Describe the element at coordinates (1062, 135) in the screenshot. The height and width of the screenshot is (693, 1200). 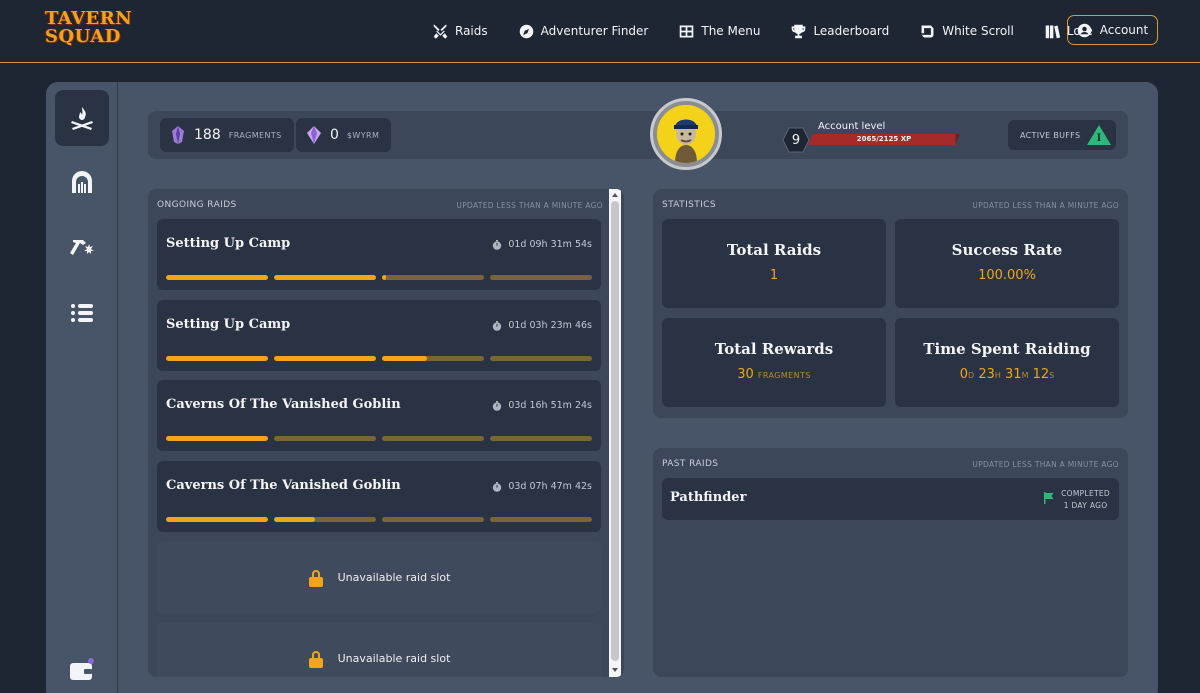
I see `active-buffs-button: ACTIVE BUFFS I` at that location.